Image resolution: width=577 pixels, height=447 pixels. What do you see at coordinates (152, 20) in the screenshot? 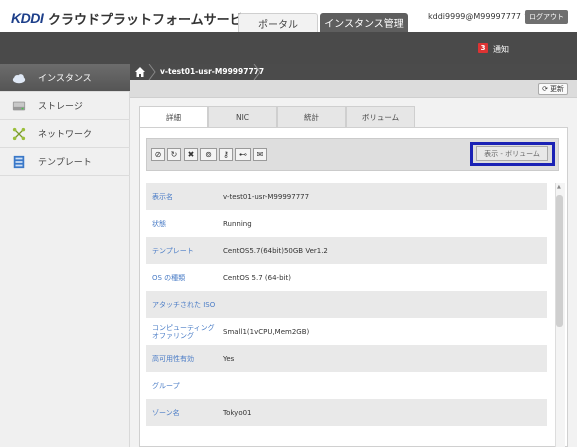
I see `service-title: クラウドプラットフォームサービス` at bounding box center [152, 20].